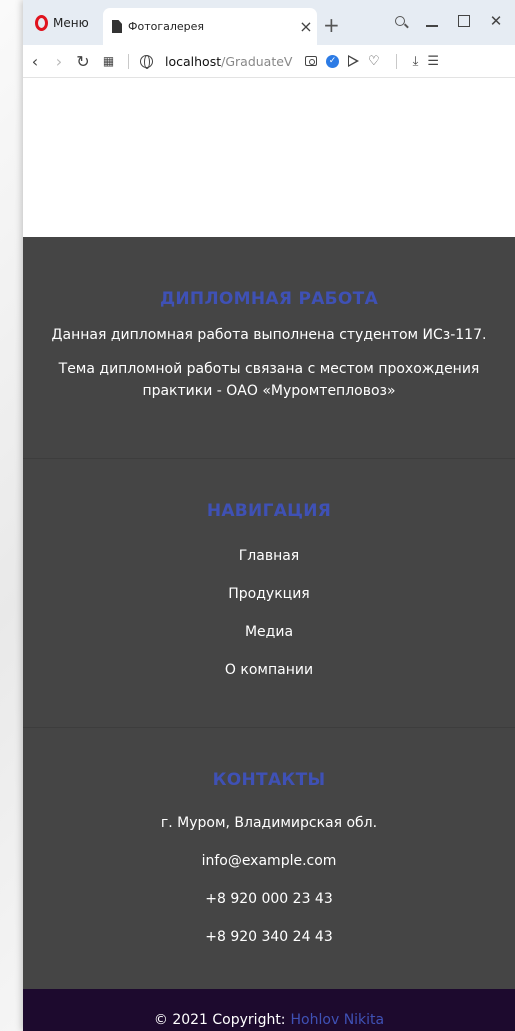 Image resolution: width=515 pixels, height=1031 pixels. Describe the element at coordinates (338, 1020) in the screenshot. I see `copyright-author-link: Hohlov Nikita` at that location.